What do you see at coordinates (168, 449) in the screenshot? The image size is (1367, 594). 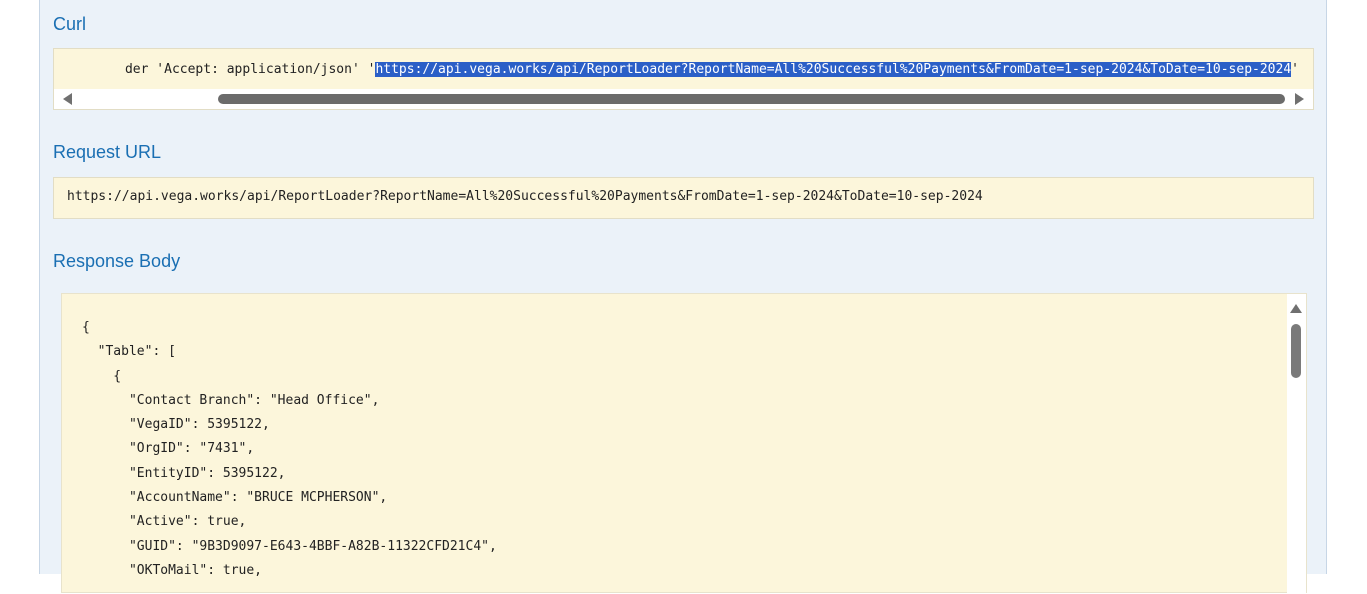 I see `response-json-line: "OrgID": "7431",` at bounding box center [168, 449].